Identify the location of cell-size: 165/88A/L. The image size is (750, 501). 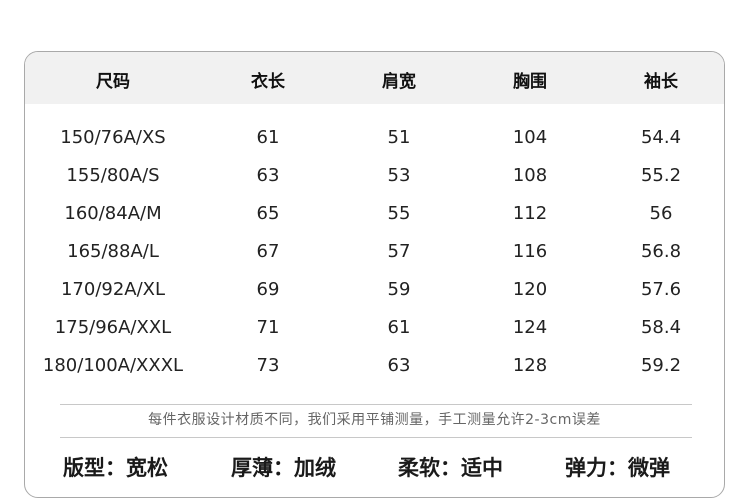
(113, 251).